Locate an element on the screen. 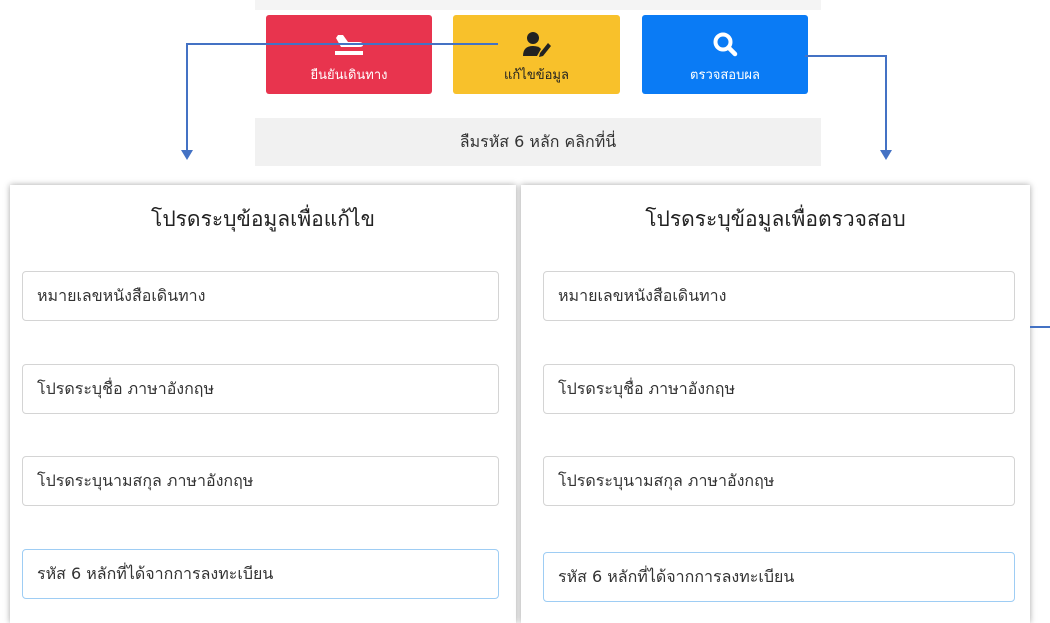  plane-arrival-icon is located at coordinates (349, 44).